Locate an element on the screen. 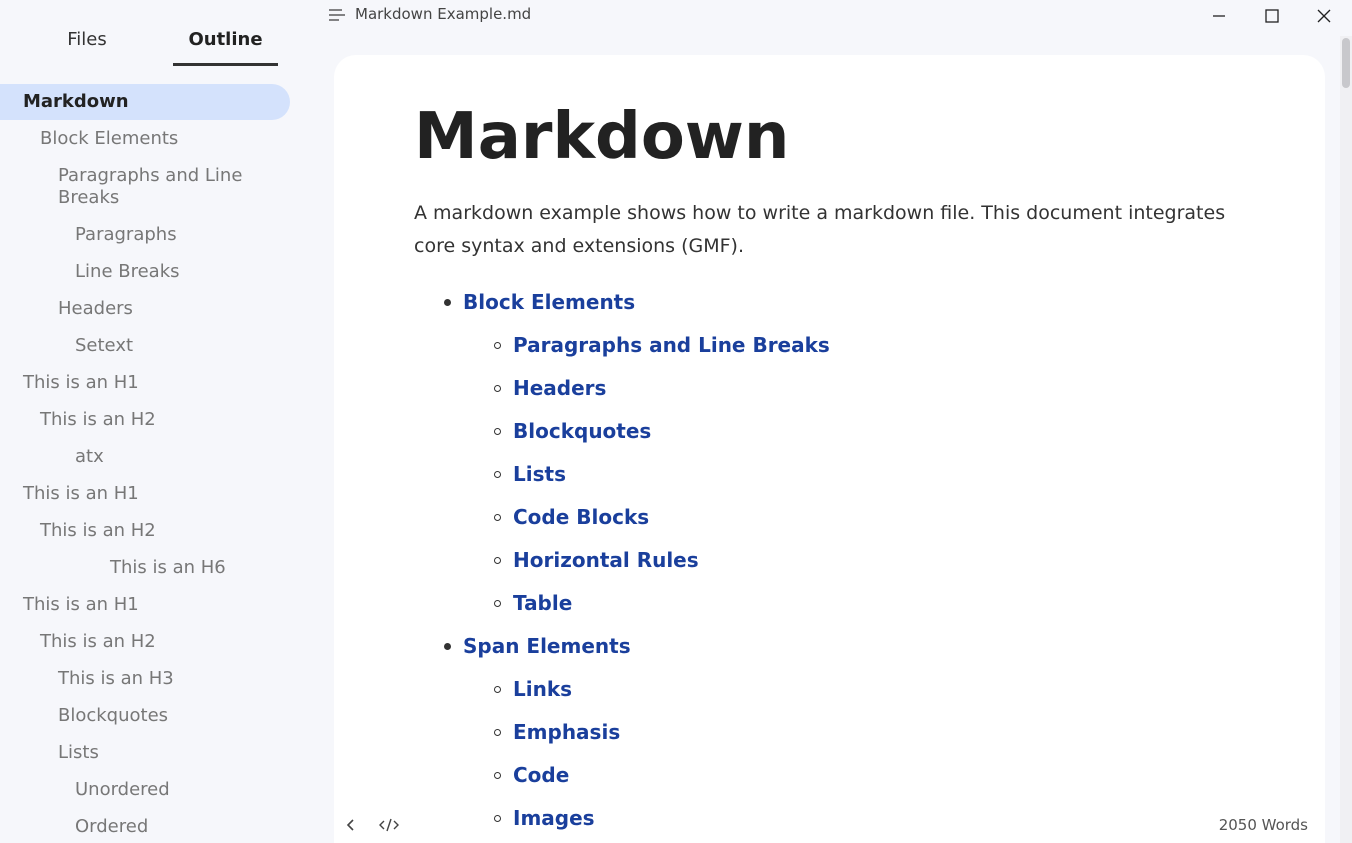  tab-outline-label: Outline is located at coordinates (225, 39).